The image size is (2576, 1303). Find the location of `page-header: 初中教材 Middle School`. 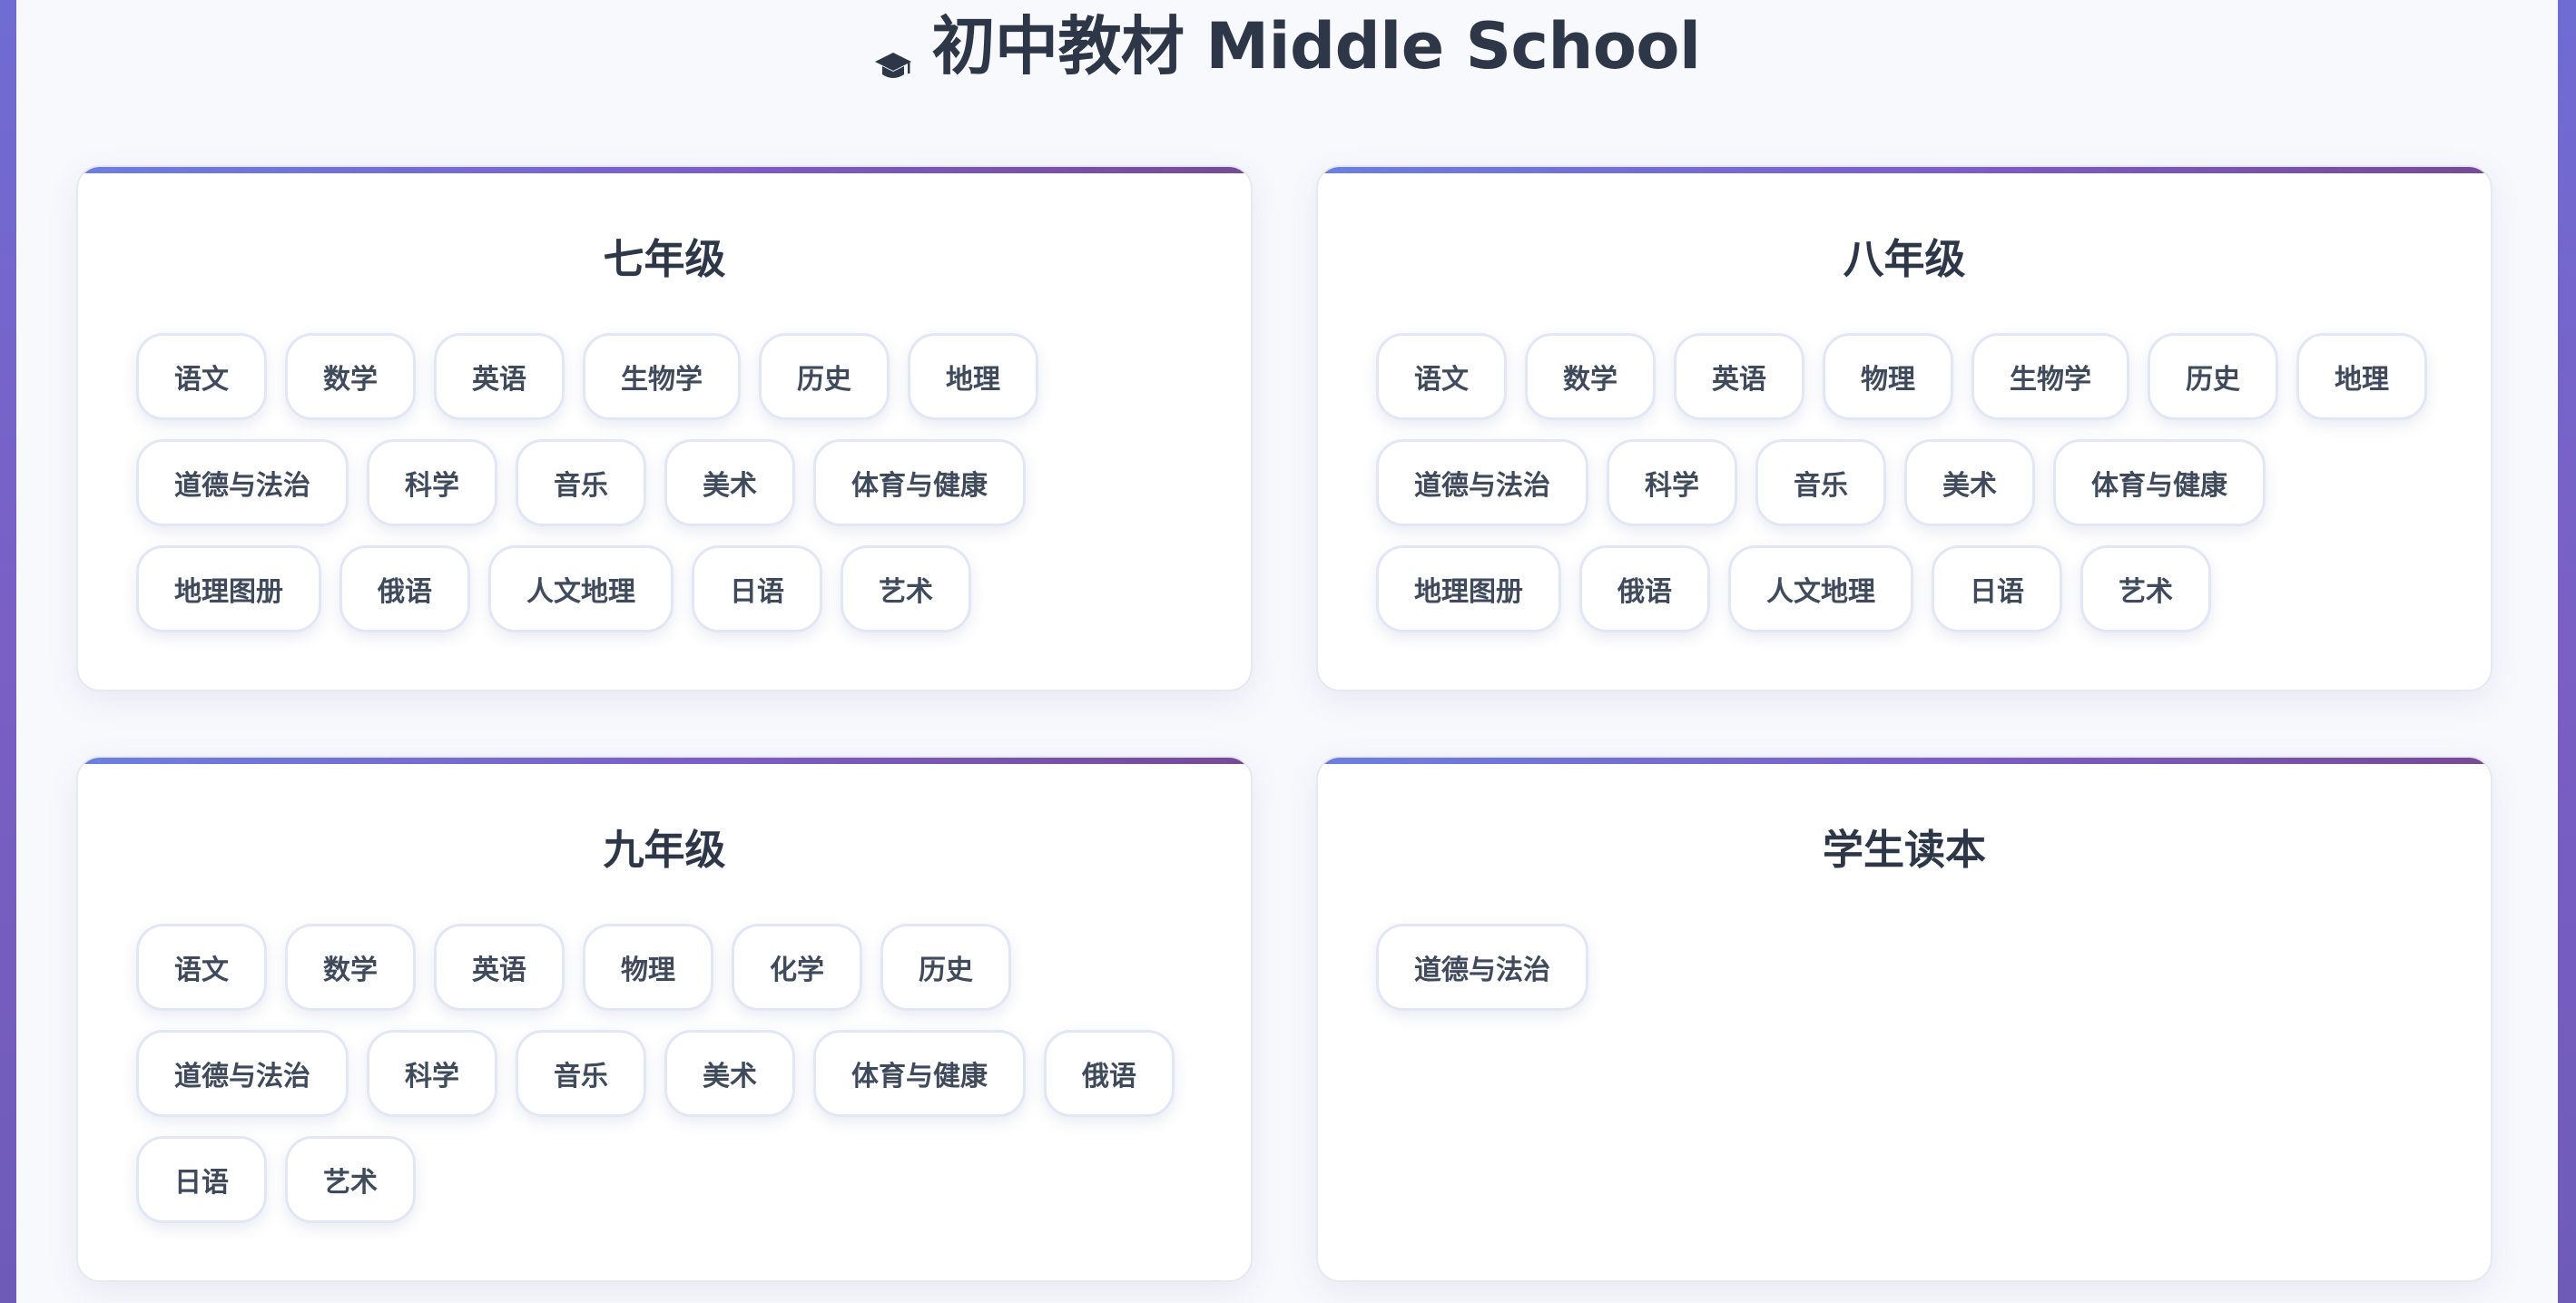

page-header: 初中教材 Middle School is located at coordinates (1287, 41).